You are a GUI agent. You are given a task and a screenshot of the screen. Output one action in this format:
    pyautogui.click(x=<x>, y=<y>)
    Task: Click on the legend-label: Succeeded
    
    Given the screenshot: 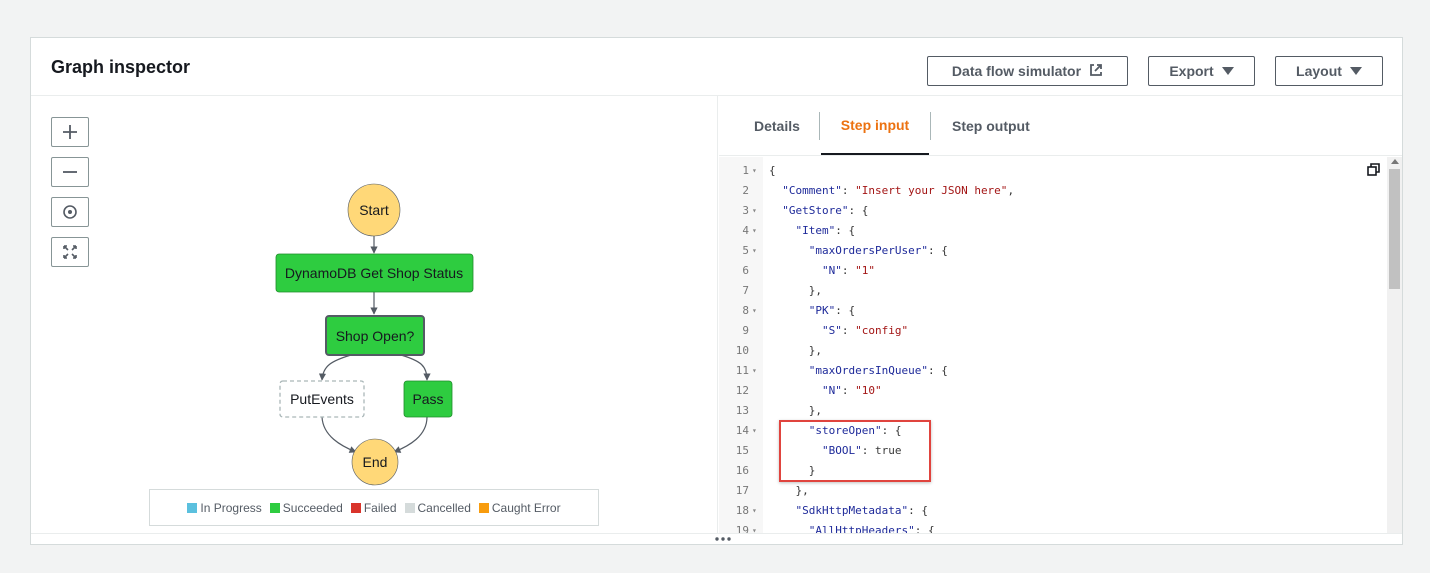 What is the action you would take?
    pyautogui.click(x=312, y=507)
    